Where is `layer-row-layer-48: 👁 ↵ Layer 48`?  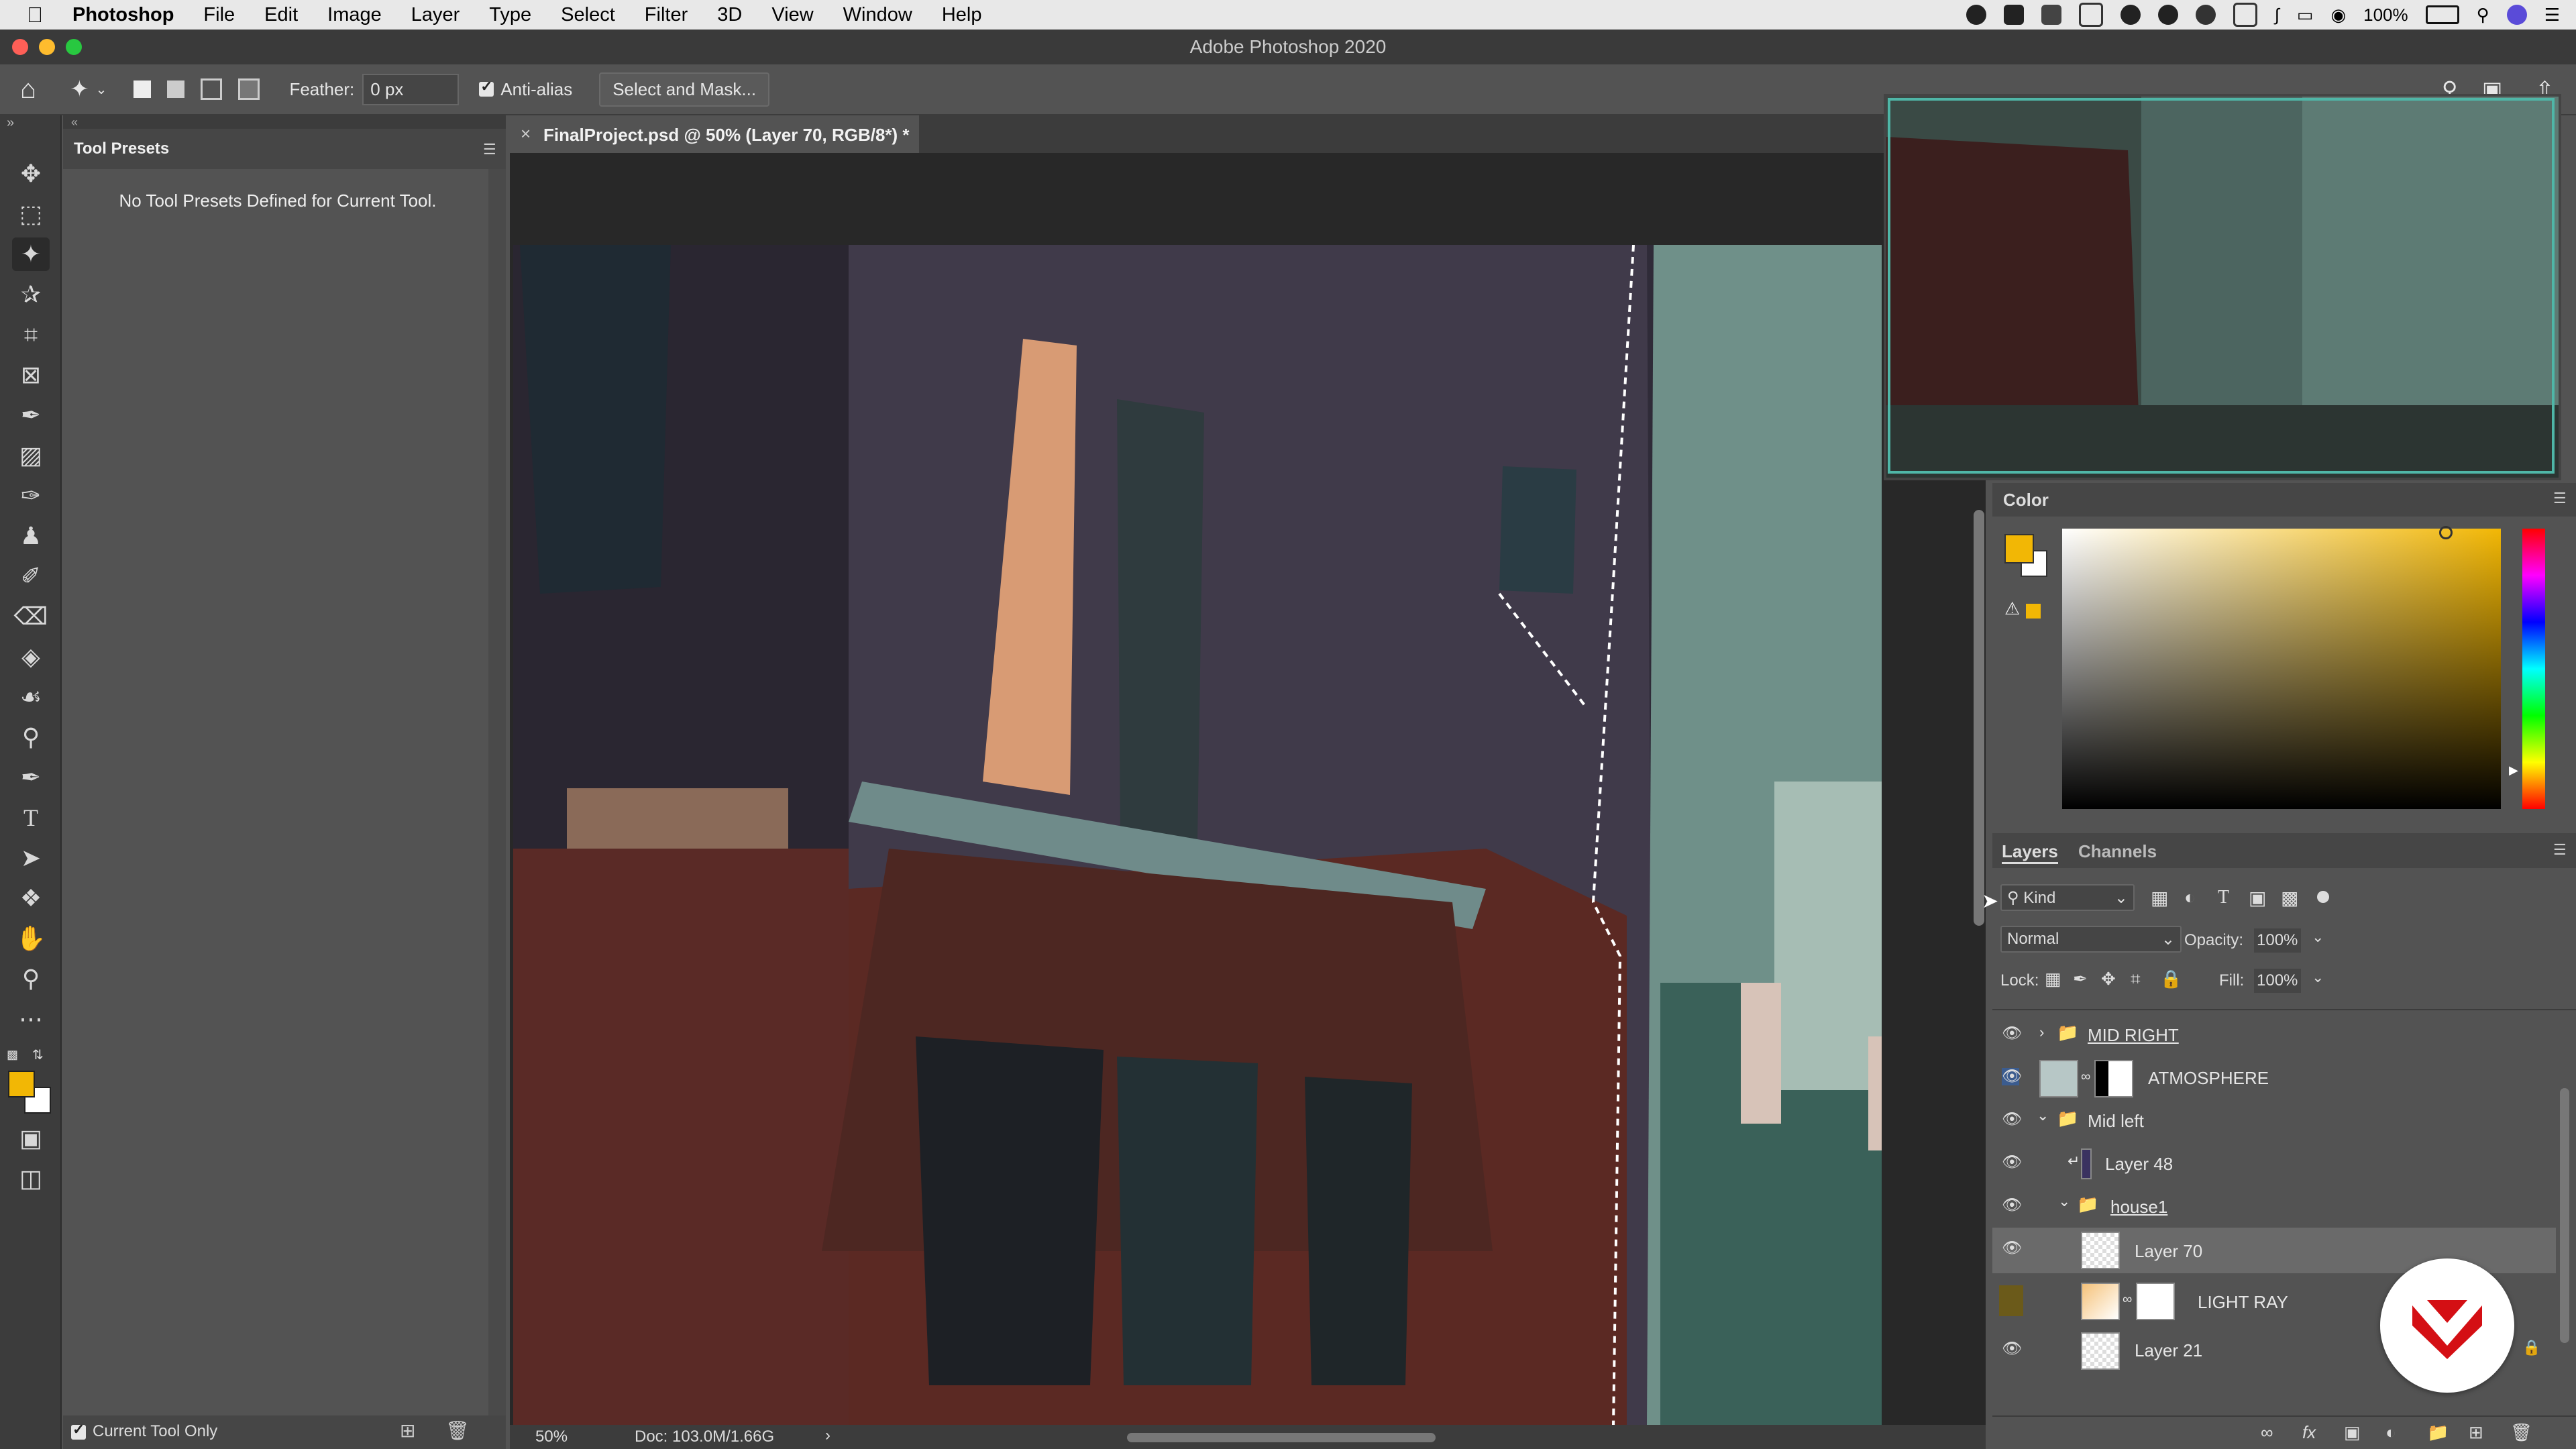
layer-row-layer-48: 👁 ↵ Layer 48 is located at coordinates (2274, 1163).